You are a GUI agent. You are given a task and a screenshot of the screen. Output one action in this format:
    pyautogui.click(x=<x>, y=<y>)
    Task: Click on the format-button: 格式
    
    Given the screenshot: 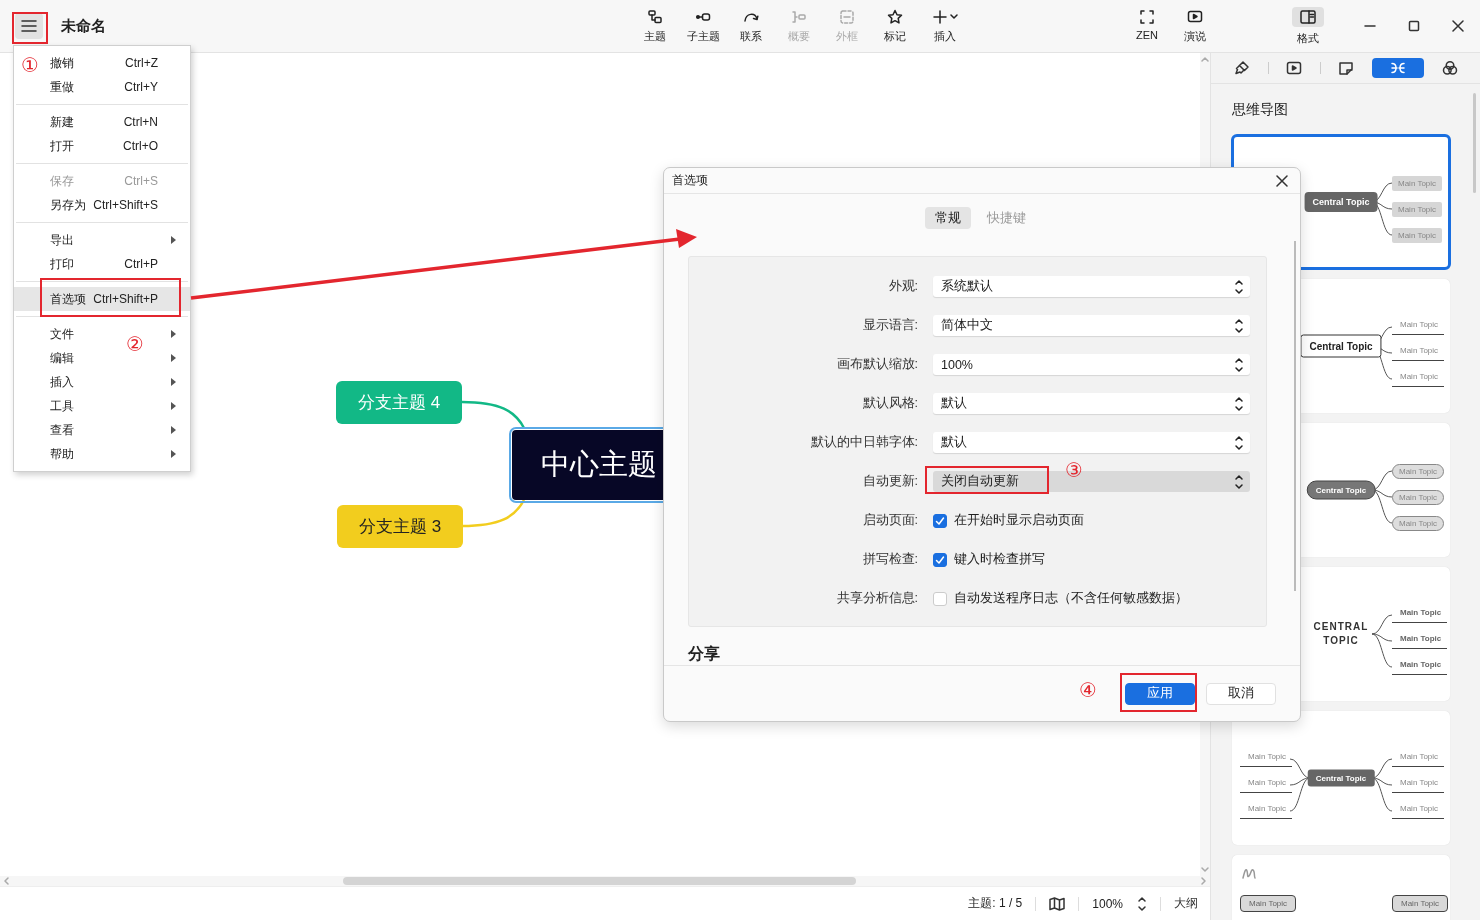 What is the action you would take?
    pyautogui.click(x=1308, y=26)
    